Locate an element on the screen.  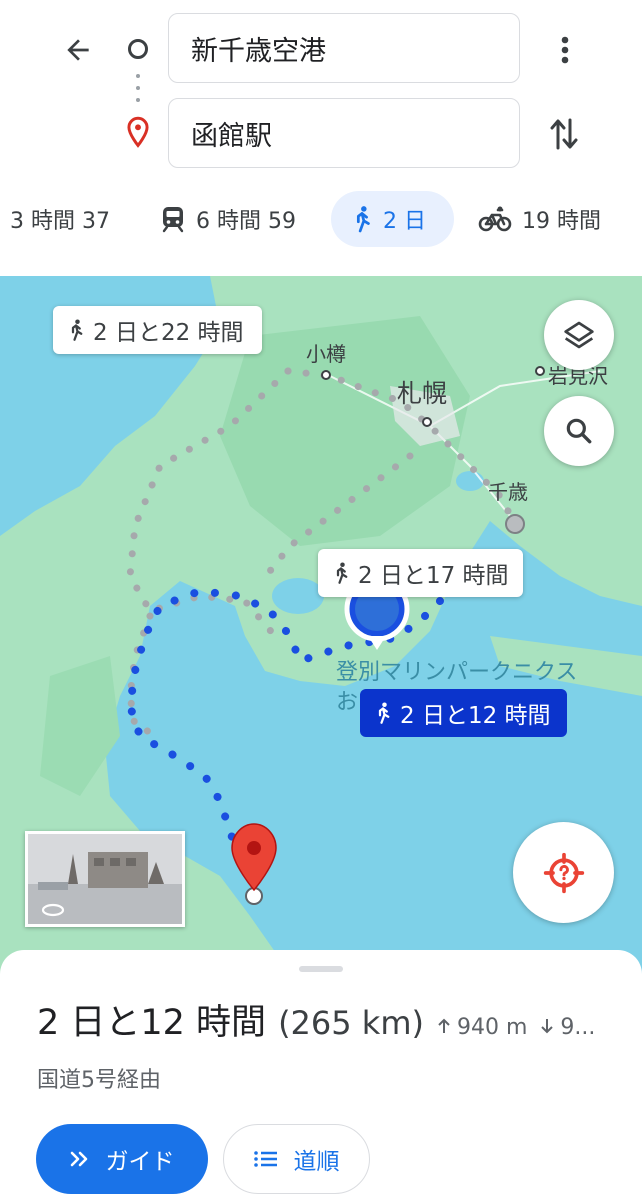
route-via: 国道5号経由 is located at coordinates (99, 1080).